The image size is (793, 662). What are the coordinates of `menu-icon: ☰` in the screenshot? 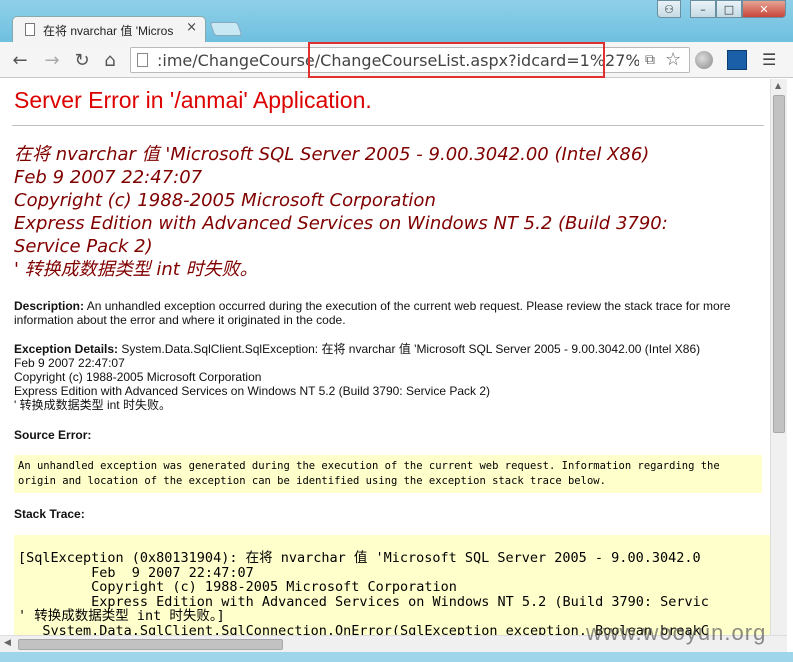 It's located at (770, 59).